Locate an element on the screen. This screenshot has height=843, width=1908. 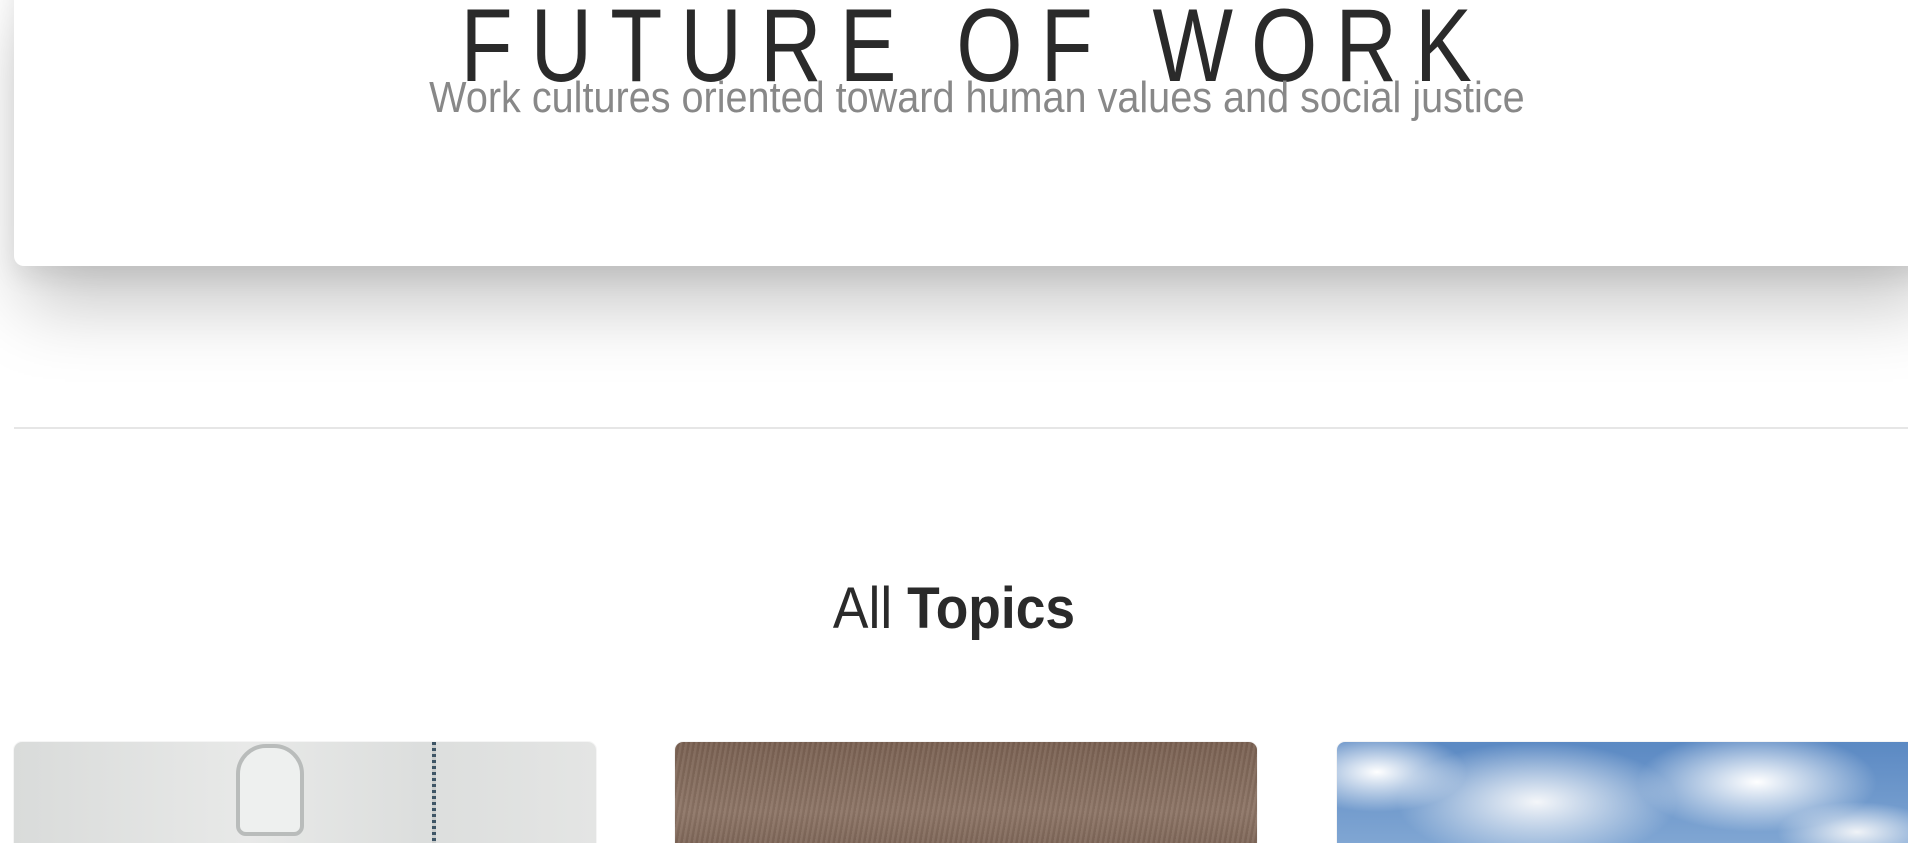
heading-bold-word: Topics is located at coordinates (991, 608).